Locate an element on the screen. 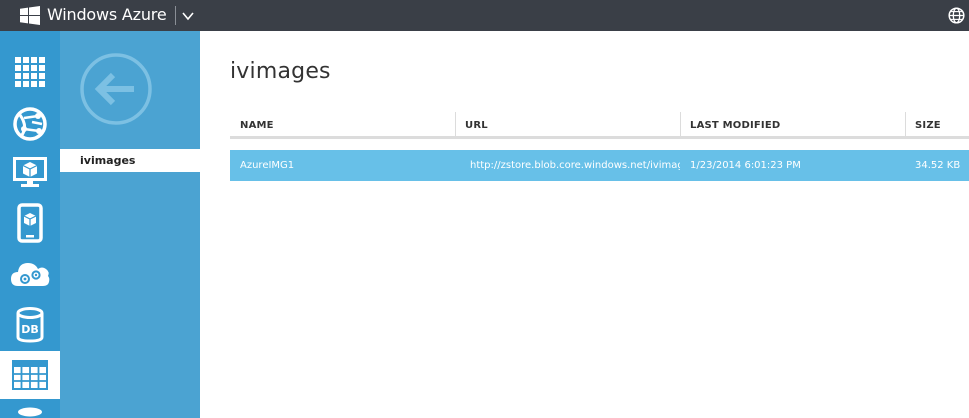 The width and height of the screenshot is (969, 418). column-header-size: SIZE is located at coordinates (928, 125).